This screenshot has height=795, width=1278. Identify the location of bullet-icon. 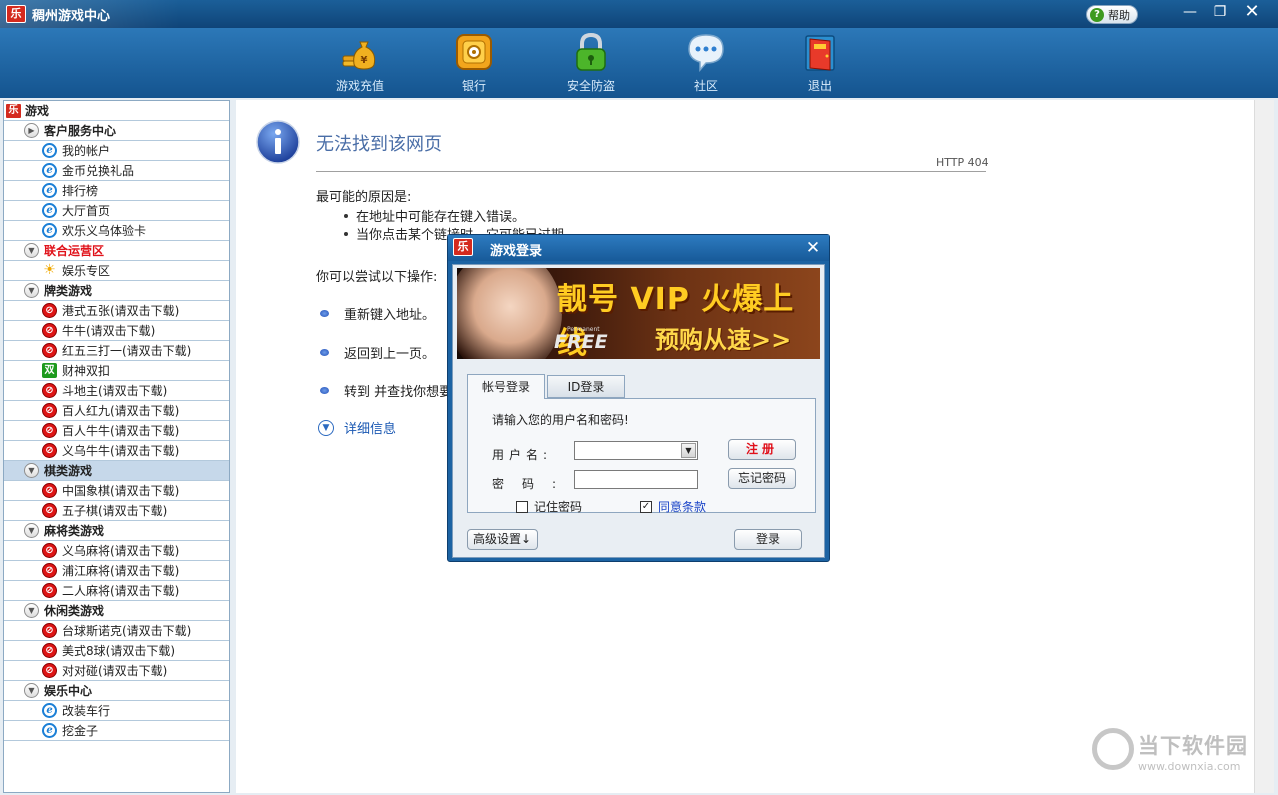
(346, 216).